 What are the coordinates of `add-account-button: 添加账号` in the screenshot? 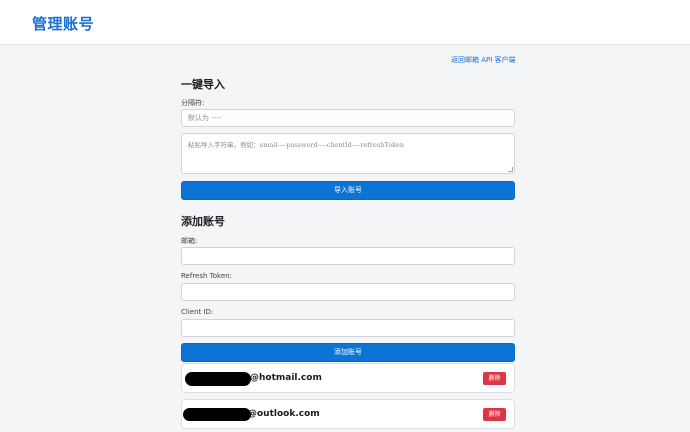 It's located at (348, 352).